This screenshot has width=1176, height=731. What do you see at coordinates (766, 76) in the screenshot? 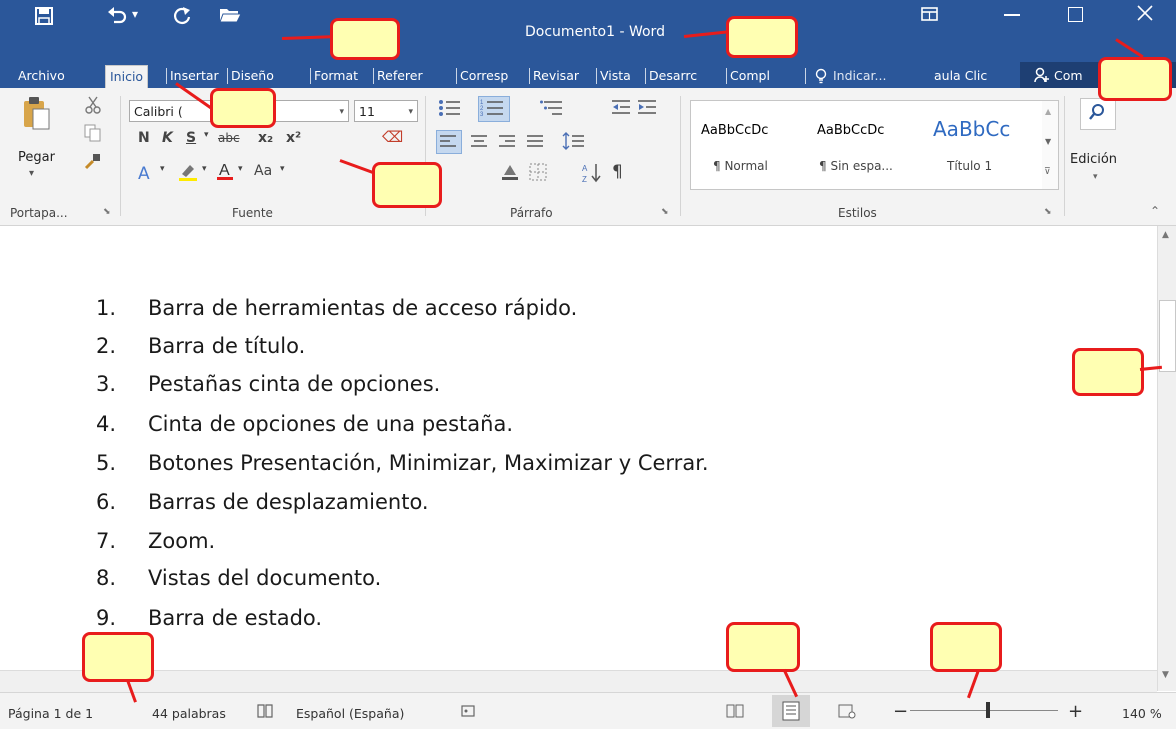
I see `tab-complementos: Compl` at bounding box center [766, 76].